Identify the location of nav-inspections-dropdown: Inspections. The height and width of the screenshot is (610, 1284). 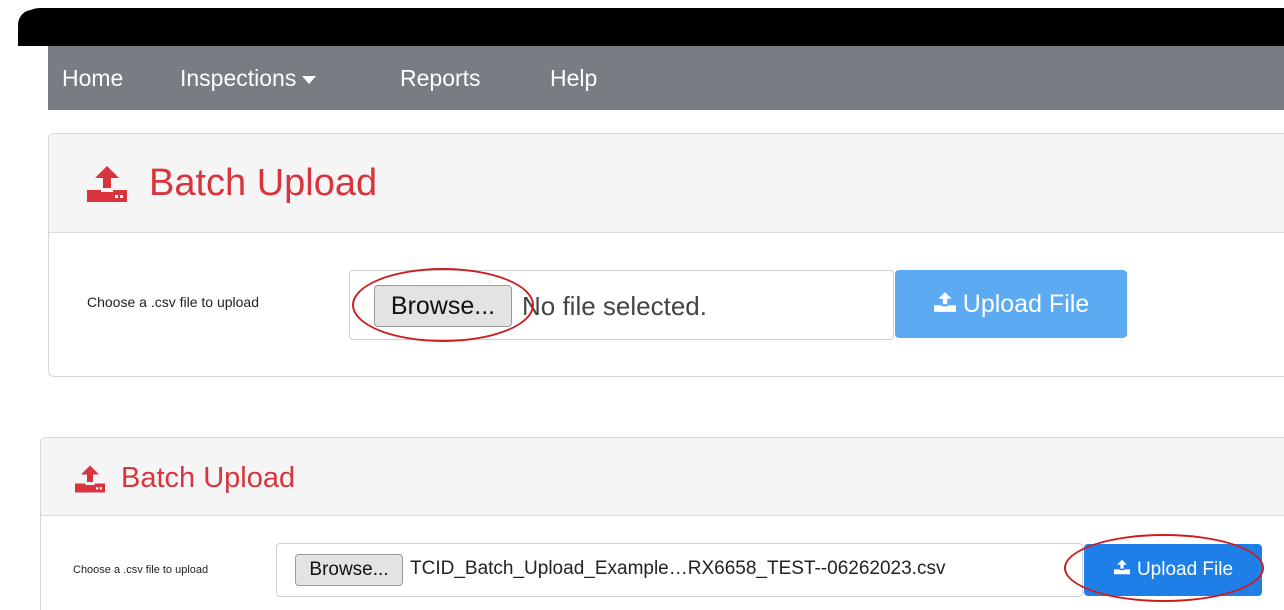
(248, 78).